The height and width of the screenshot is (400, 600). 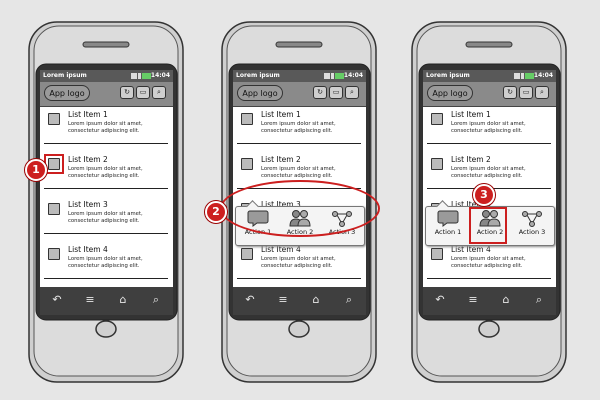 I want to click on item-title: List Item 3, so click(x=88, y=204).